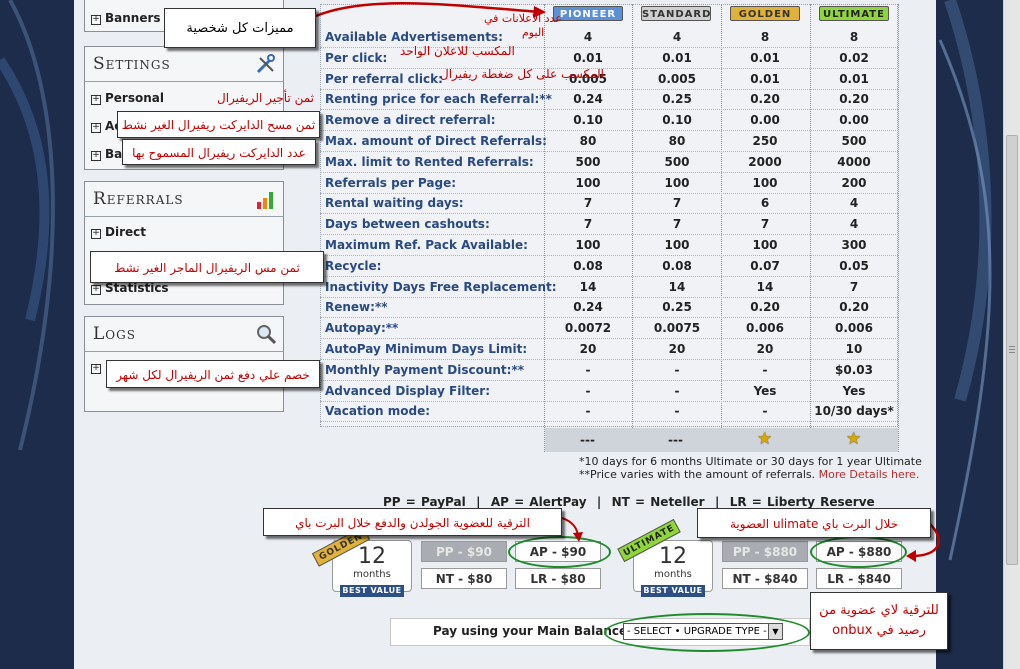 This screenshot has height=669, width=1020. What do you see at coordinates (859, 578) in the screenshot?
I see `ultimate-liberty-button: LR - $840` at bounding box center [859, 578].